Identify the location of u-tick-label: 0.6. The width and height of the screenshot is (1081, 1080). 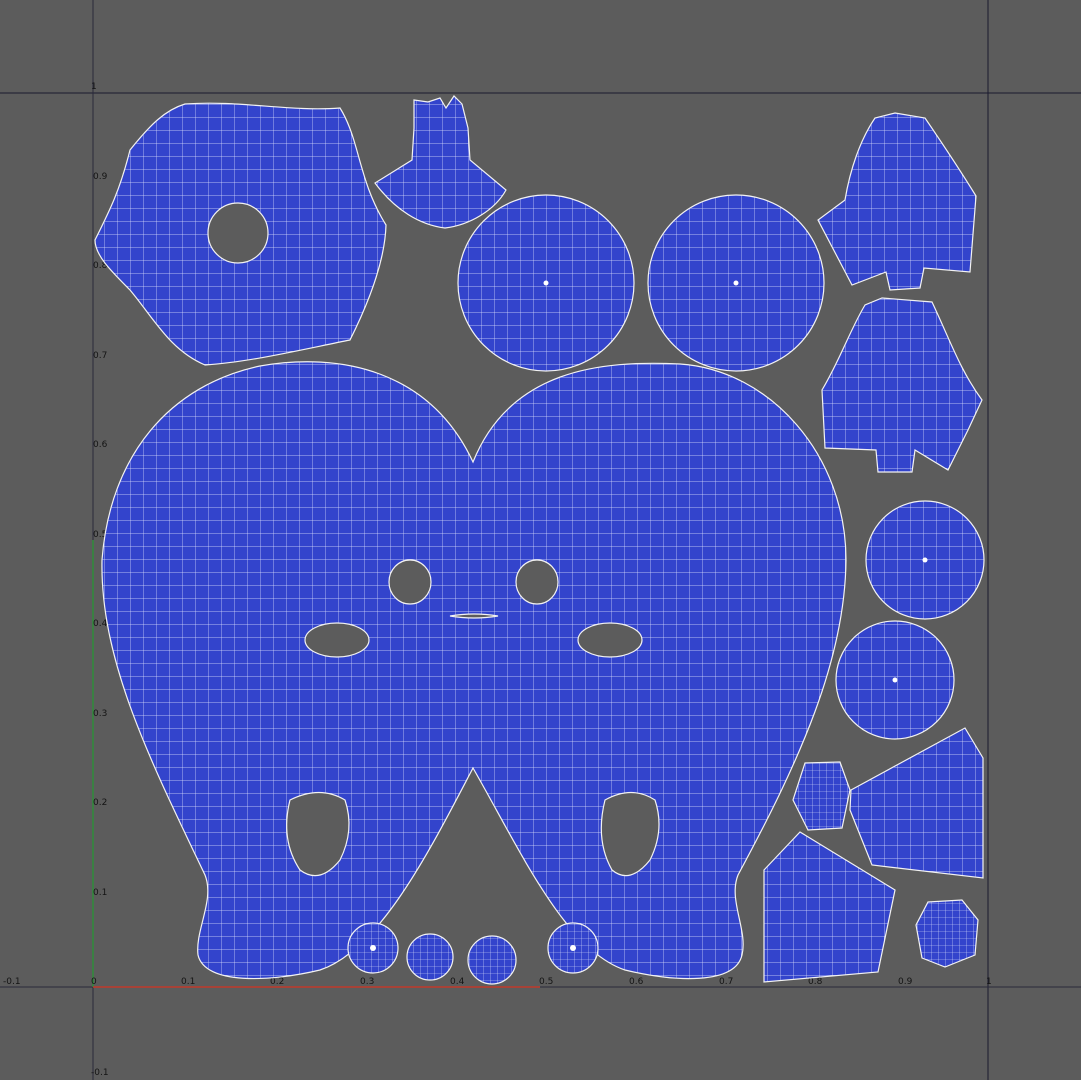
(636, 982).